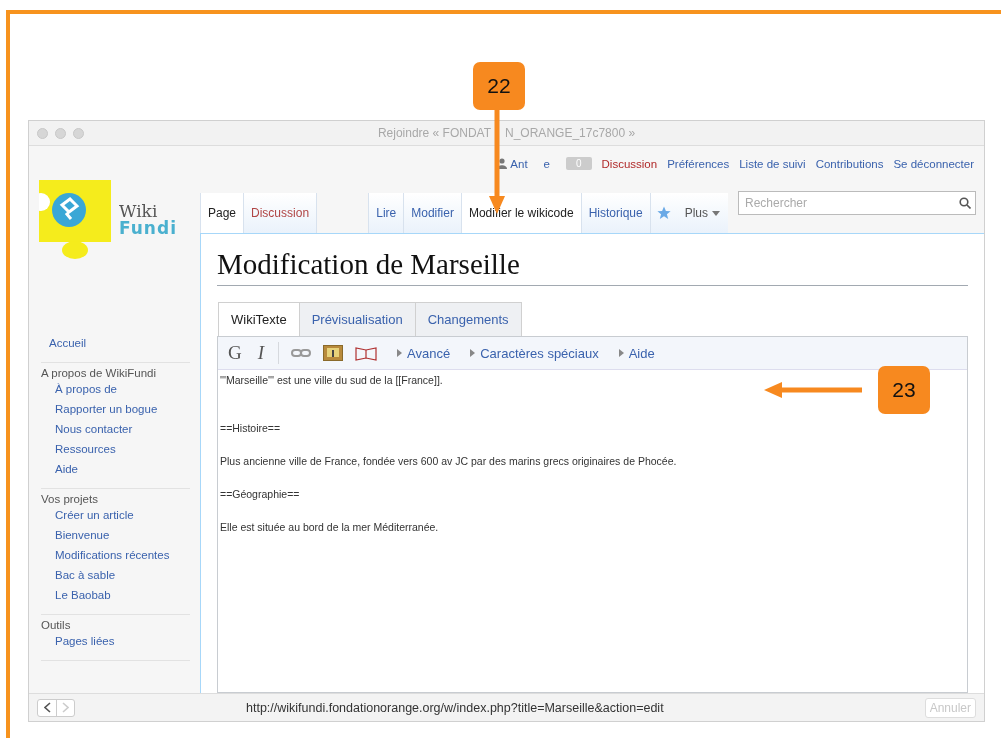 The height and width of the screenshot is (738, 1001). What do you see at coordinates (387, 213) in the screenshot?
I see `view-tab: Lire` at bounding box center [387, 213].